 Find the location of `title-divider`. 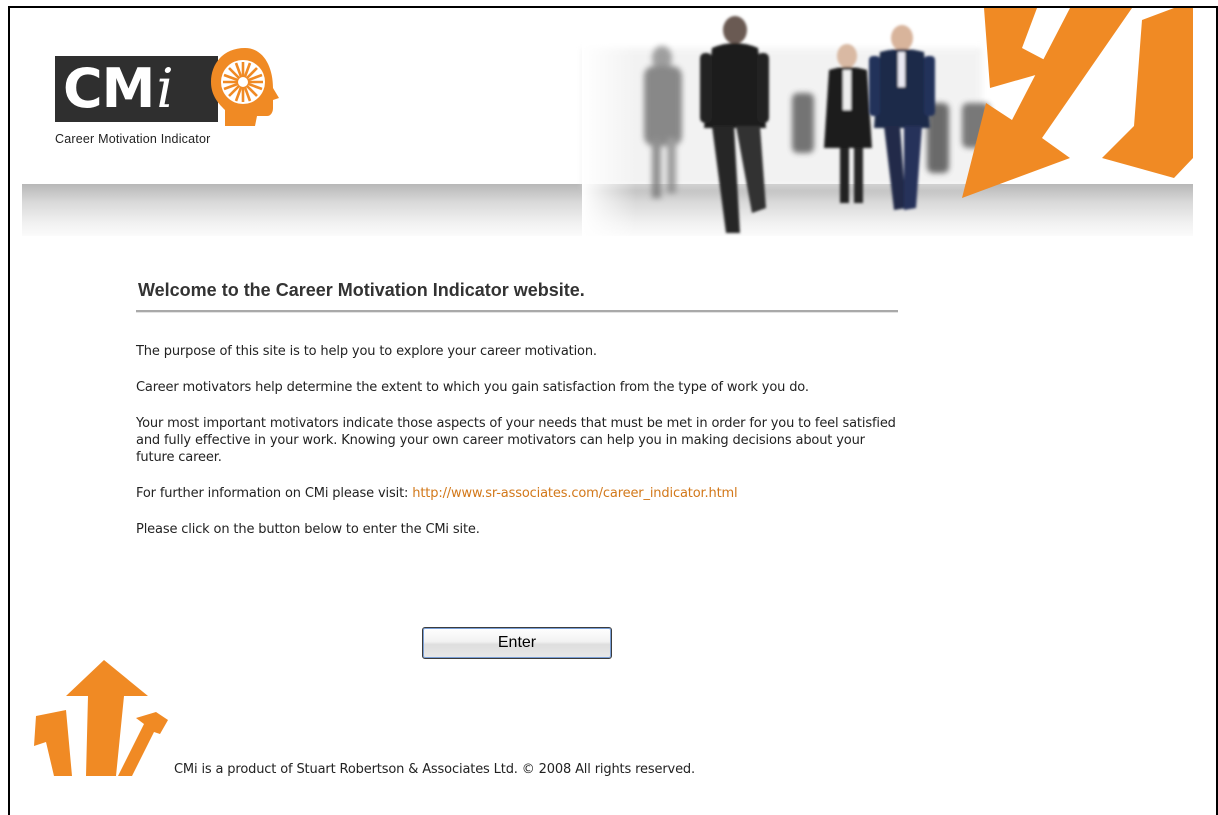

title-divider is located at coordinates (517, 311).